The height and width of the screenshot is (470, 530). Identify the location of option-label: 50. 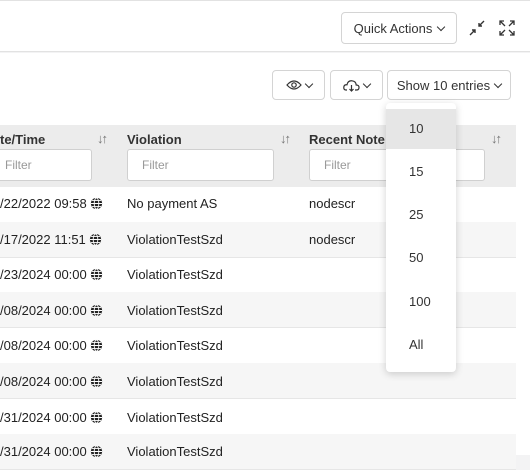
(416, 257).